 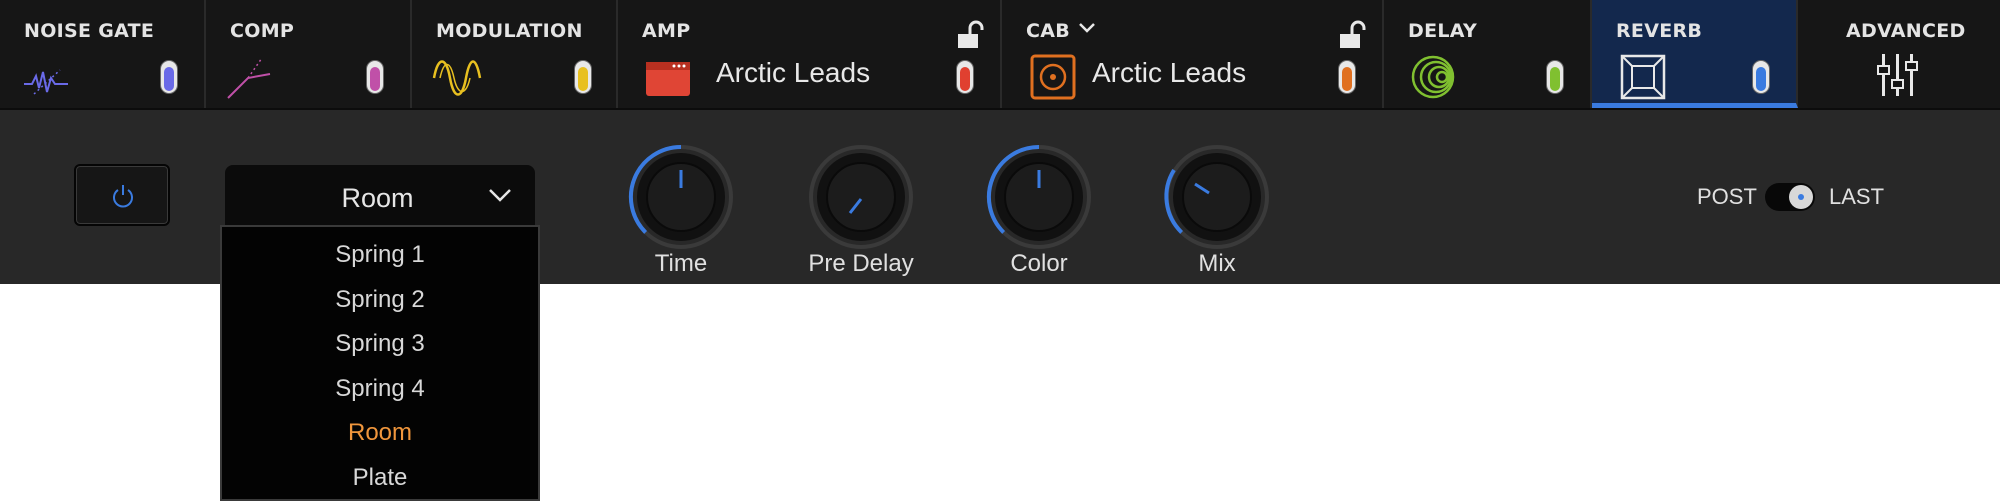 What do you see at coordinates (509, 31) in the screenshot?
I see `module-title: MODULATION` at bounding box center [509, 31].